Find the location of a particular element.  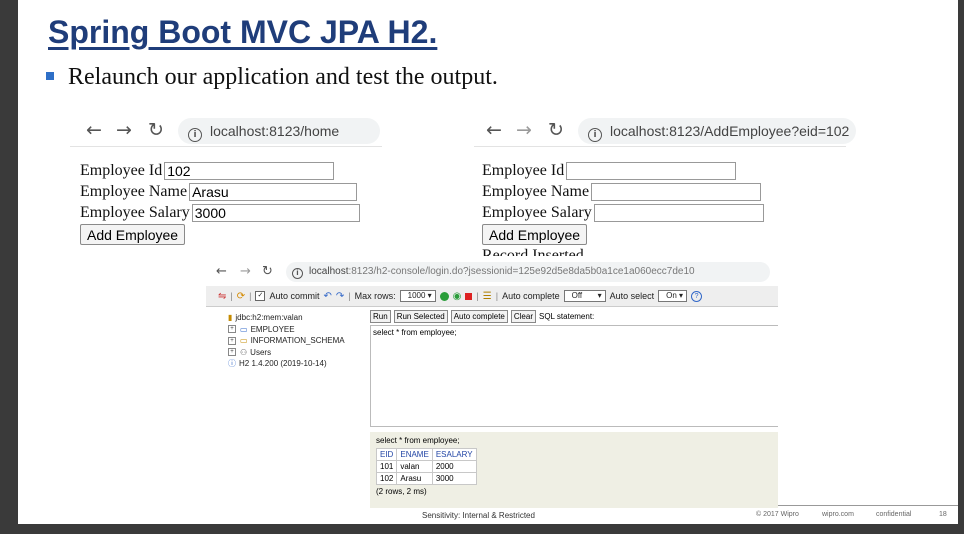

tree-item-information-schema: + ▭ INFORMATION_SCHEMA is located at coordinates (286, 341).